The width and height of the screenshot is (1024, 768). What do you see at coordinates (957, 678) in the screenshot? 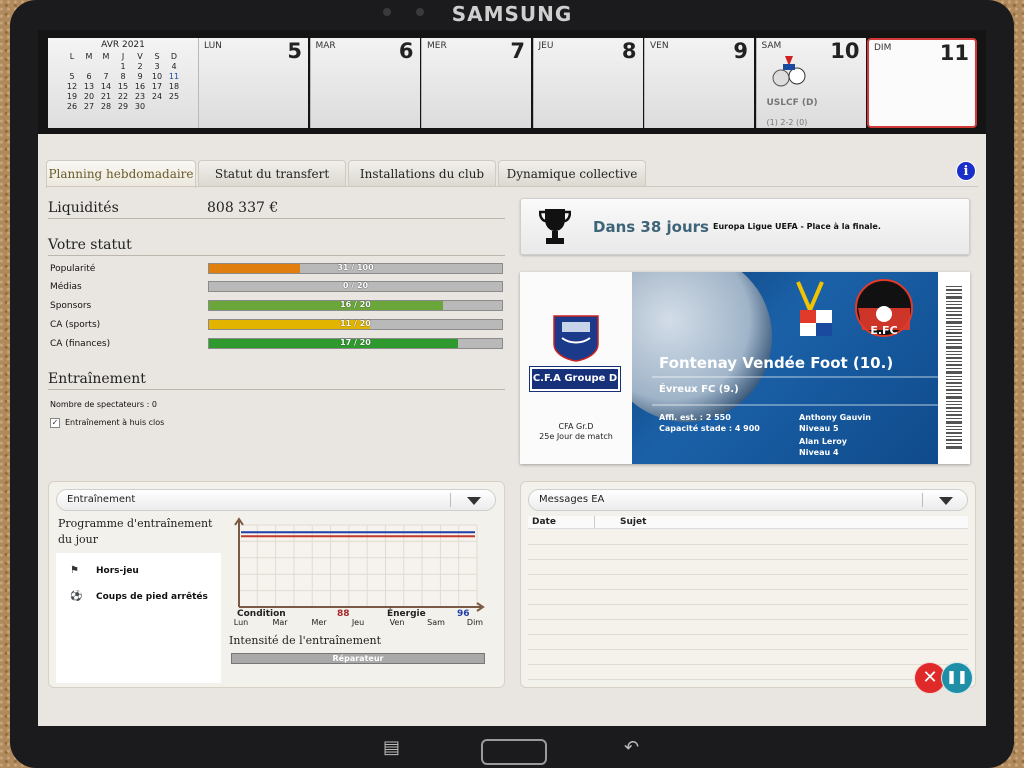
I see `pause-button: ❚❚` at bounding box center [957, 678].